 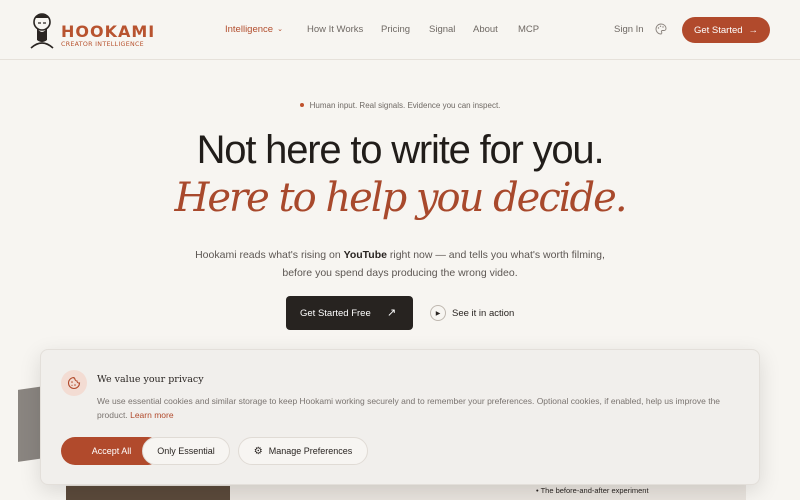 What do you see at coordinates (42, 31) in the screenshot?
I see `samurai-logo-icon` at bounding box center [42, 31].